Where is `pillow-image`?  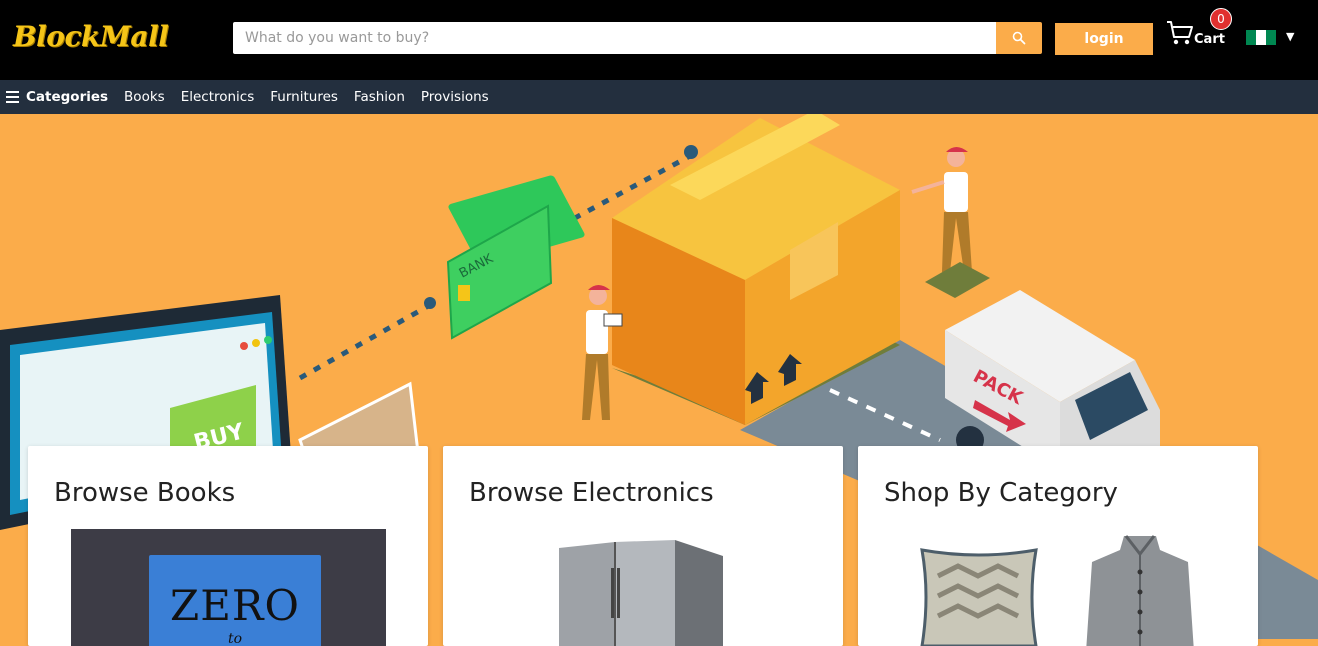
pillow-image is located at coordinates (979, 596).